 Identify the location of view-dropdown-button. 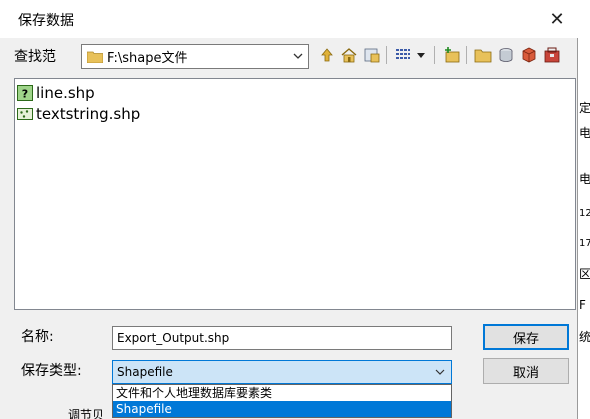
(421, 55).